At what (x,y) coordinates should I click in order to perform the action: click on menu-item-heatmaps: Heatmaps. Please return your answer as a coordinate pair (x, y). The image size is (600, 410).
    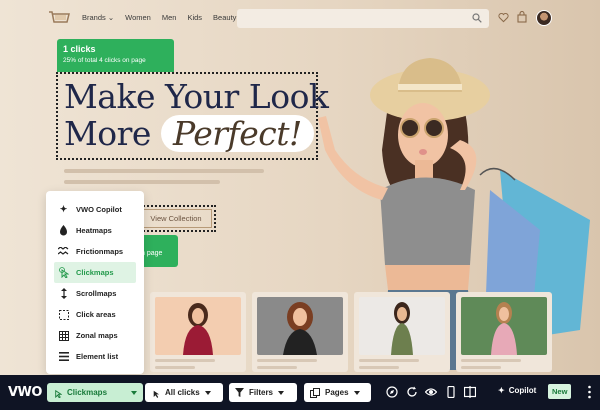
    Looking at the image, I should click on (95, 230).